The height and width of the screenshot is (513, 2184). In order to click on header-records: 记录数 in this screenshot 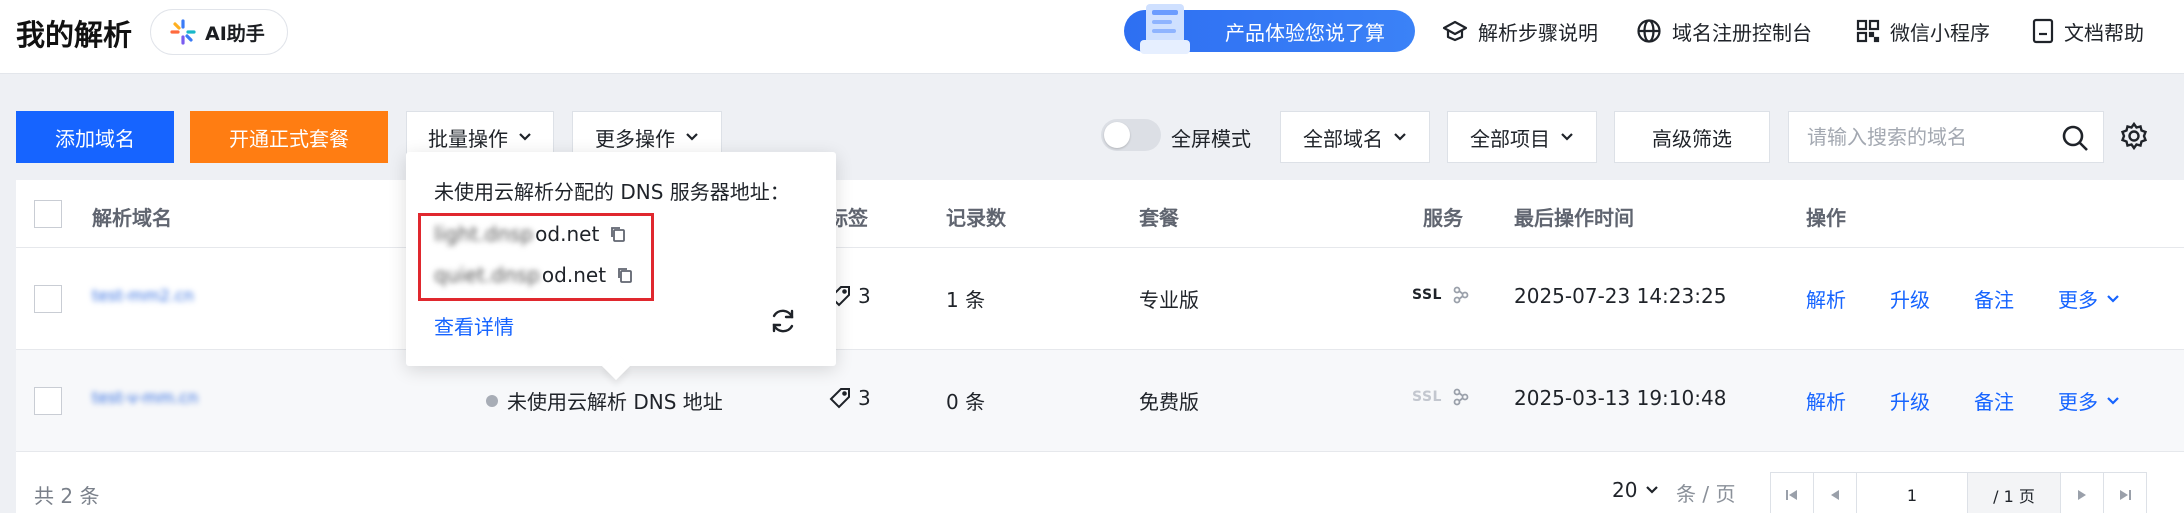, I will do `click(976, 218)`.